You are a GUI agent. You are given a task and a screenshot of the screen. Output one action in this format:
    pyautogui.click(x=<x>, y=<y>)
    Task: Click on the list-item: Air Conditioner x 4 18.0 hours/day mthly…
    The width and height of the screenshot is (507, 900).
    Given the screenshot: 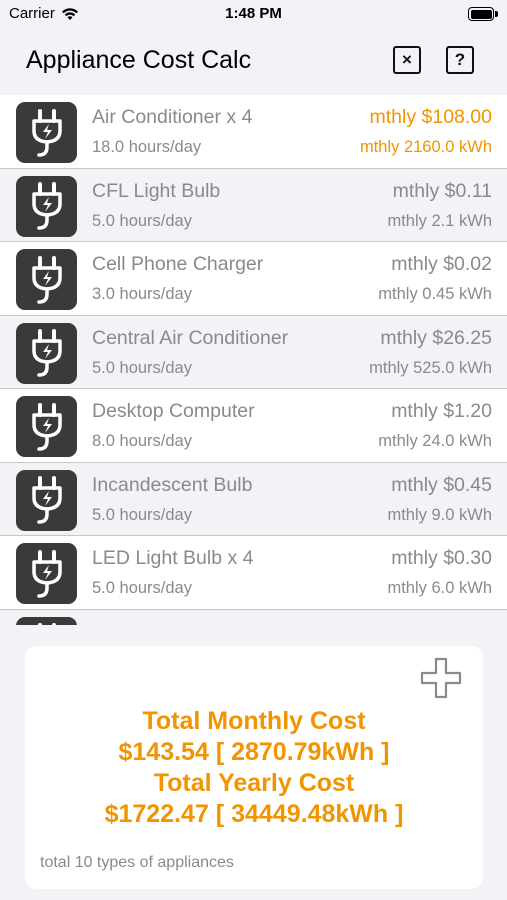 What is the action you would take?
    pyautogui.click(x=253, y=132)
    